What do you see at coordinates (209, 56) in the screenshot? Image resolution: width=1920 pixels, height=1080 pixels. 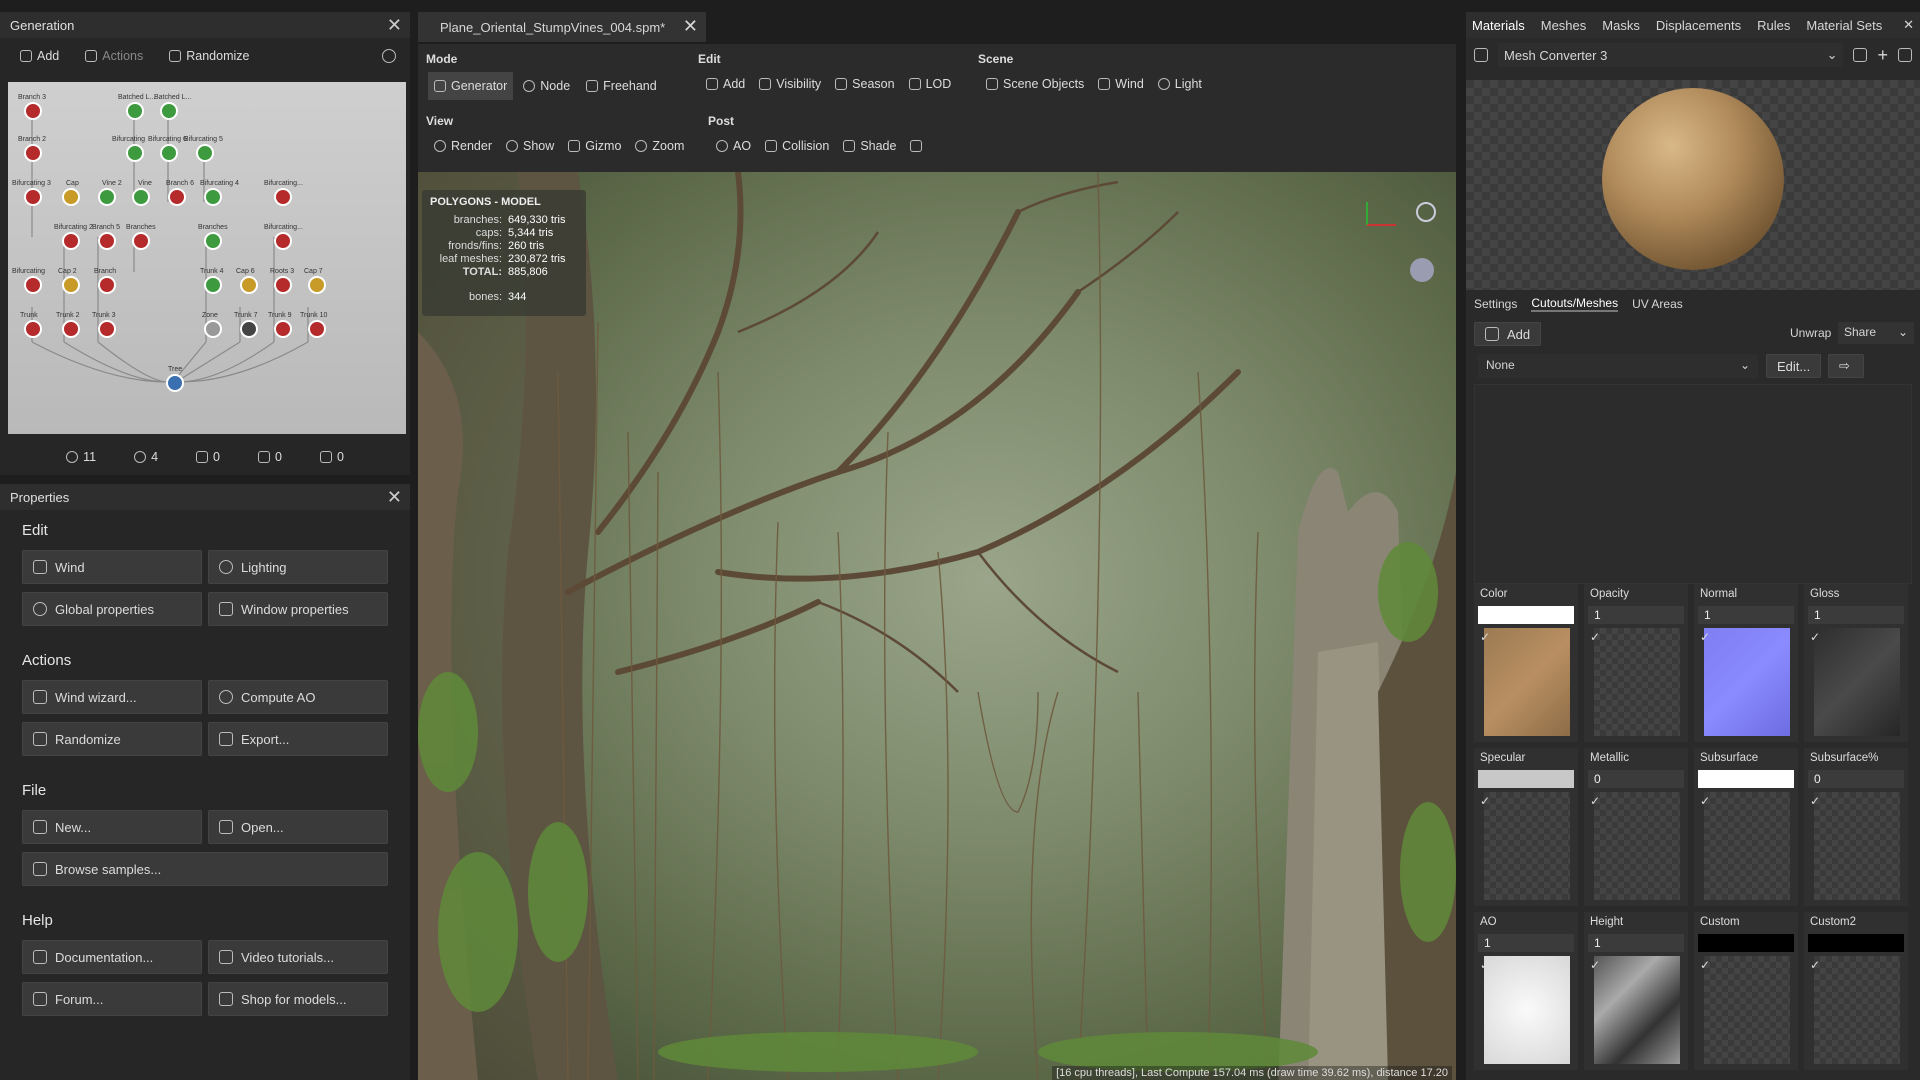 I see `randomize-button: Randomize` at bounding box center [209, 56].